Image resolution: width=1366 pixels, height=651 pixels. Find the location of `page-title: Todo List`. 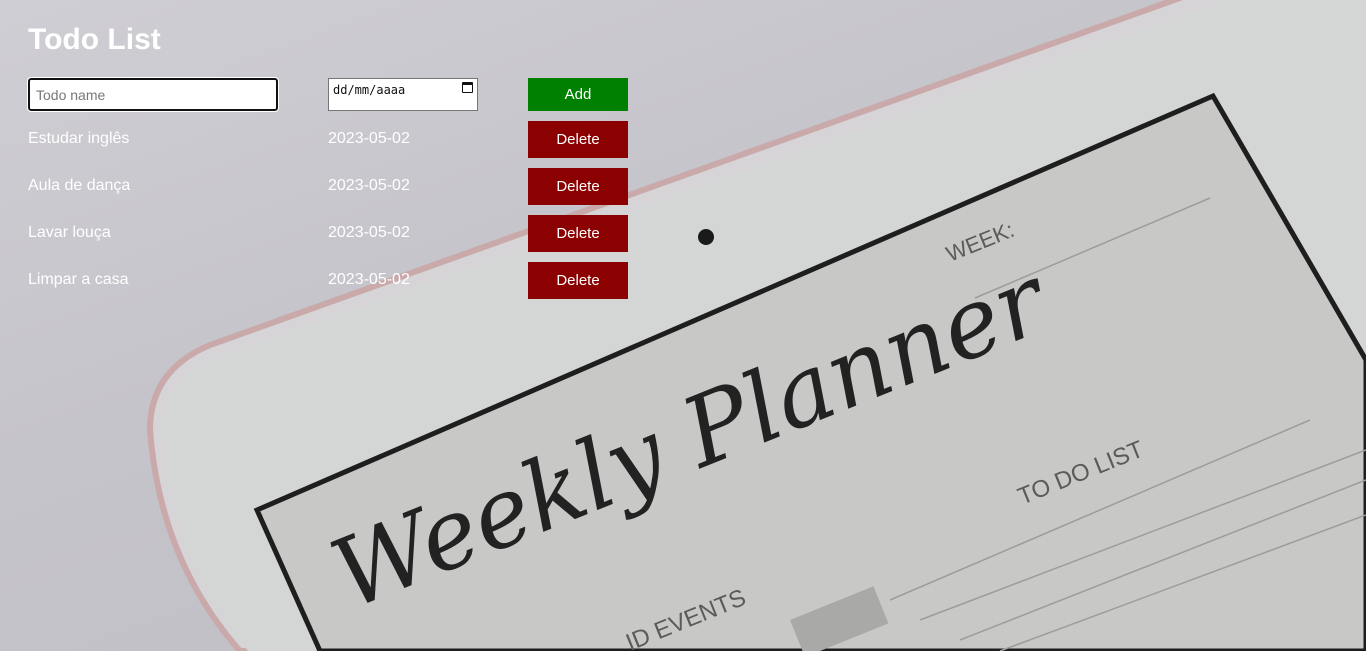

page-title: Todo List is located at coordinates (94, 39).